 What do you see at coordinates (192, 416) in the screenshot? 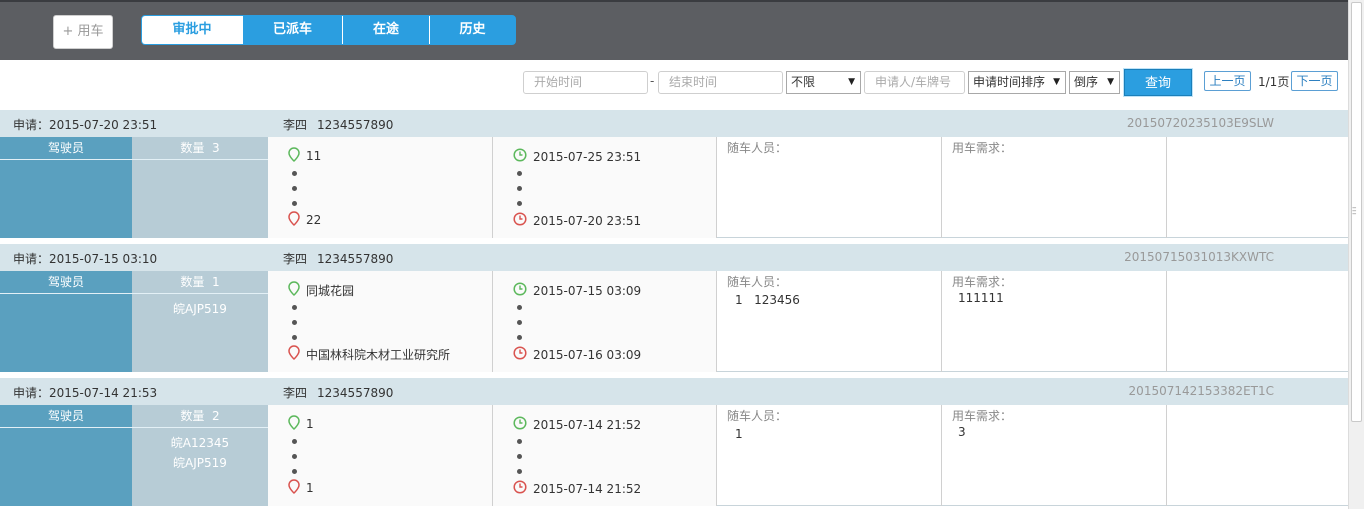
I see `count-label: 数量` at bounding box center [192, 416].